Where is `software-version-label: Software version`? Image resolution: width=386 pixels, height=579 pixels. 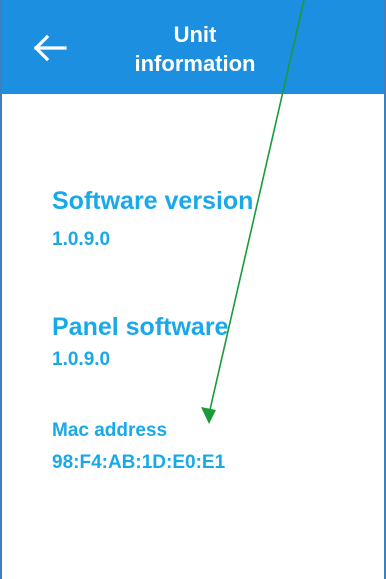
software-version-label: Software version is located at coordinates (153, 201).